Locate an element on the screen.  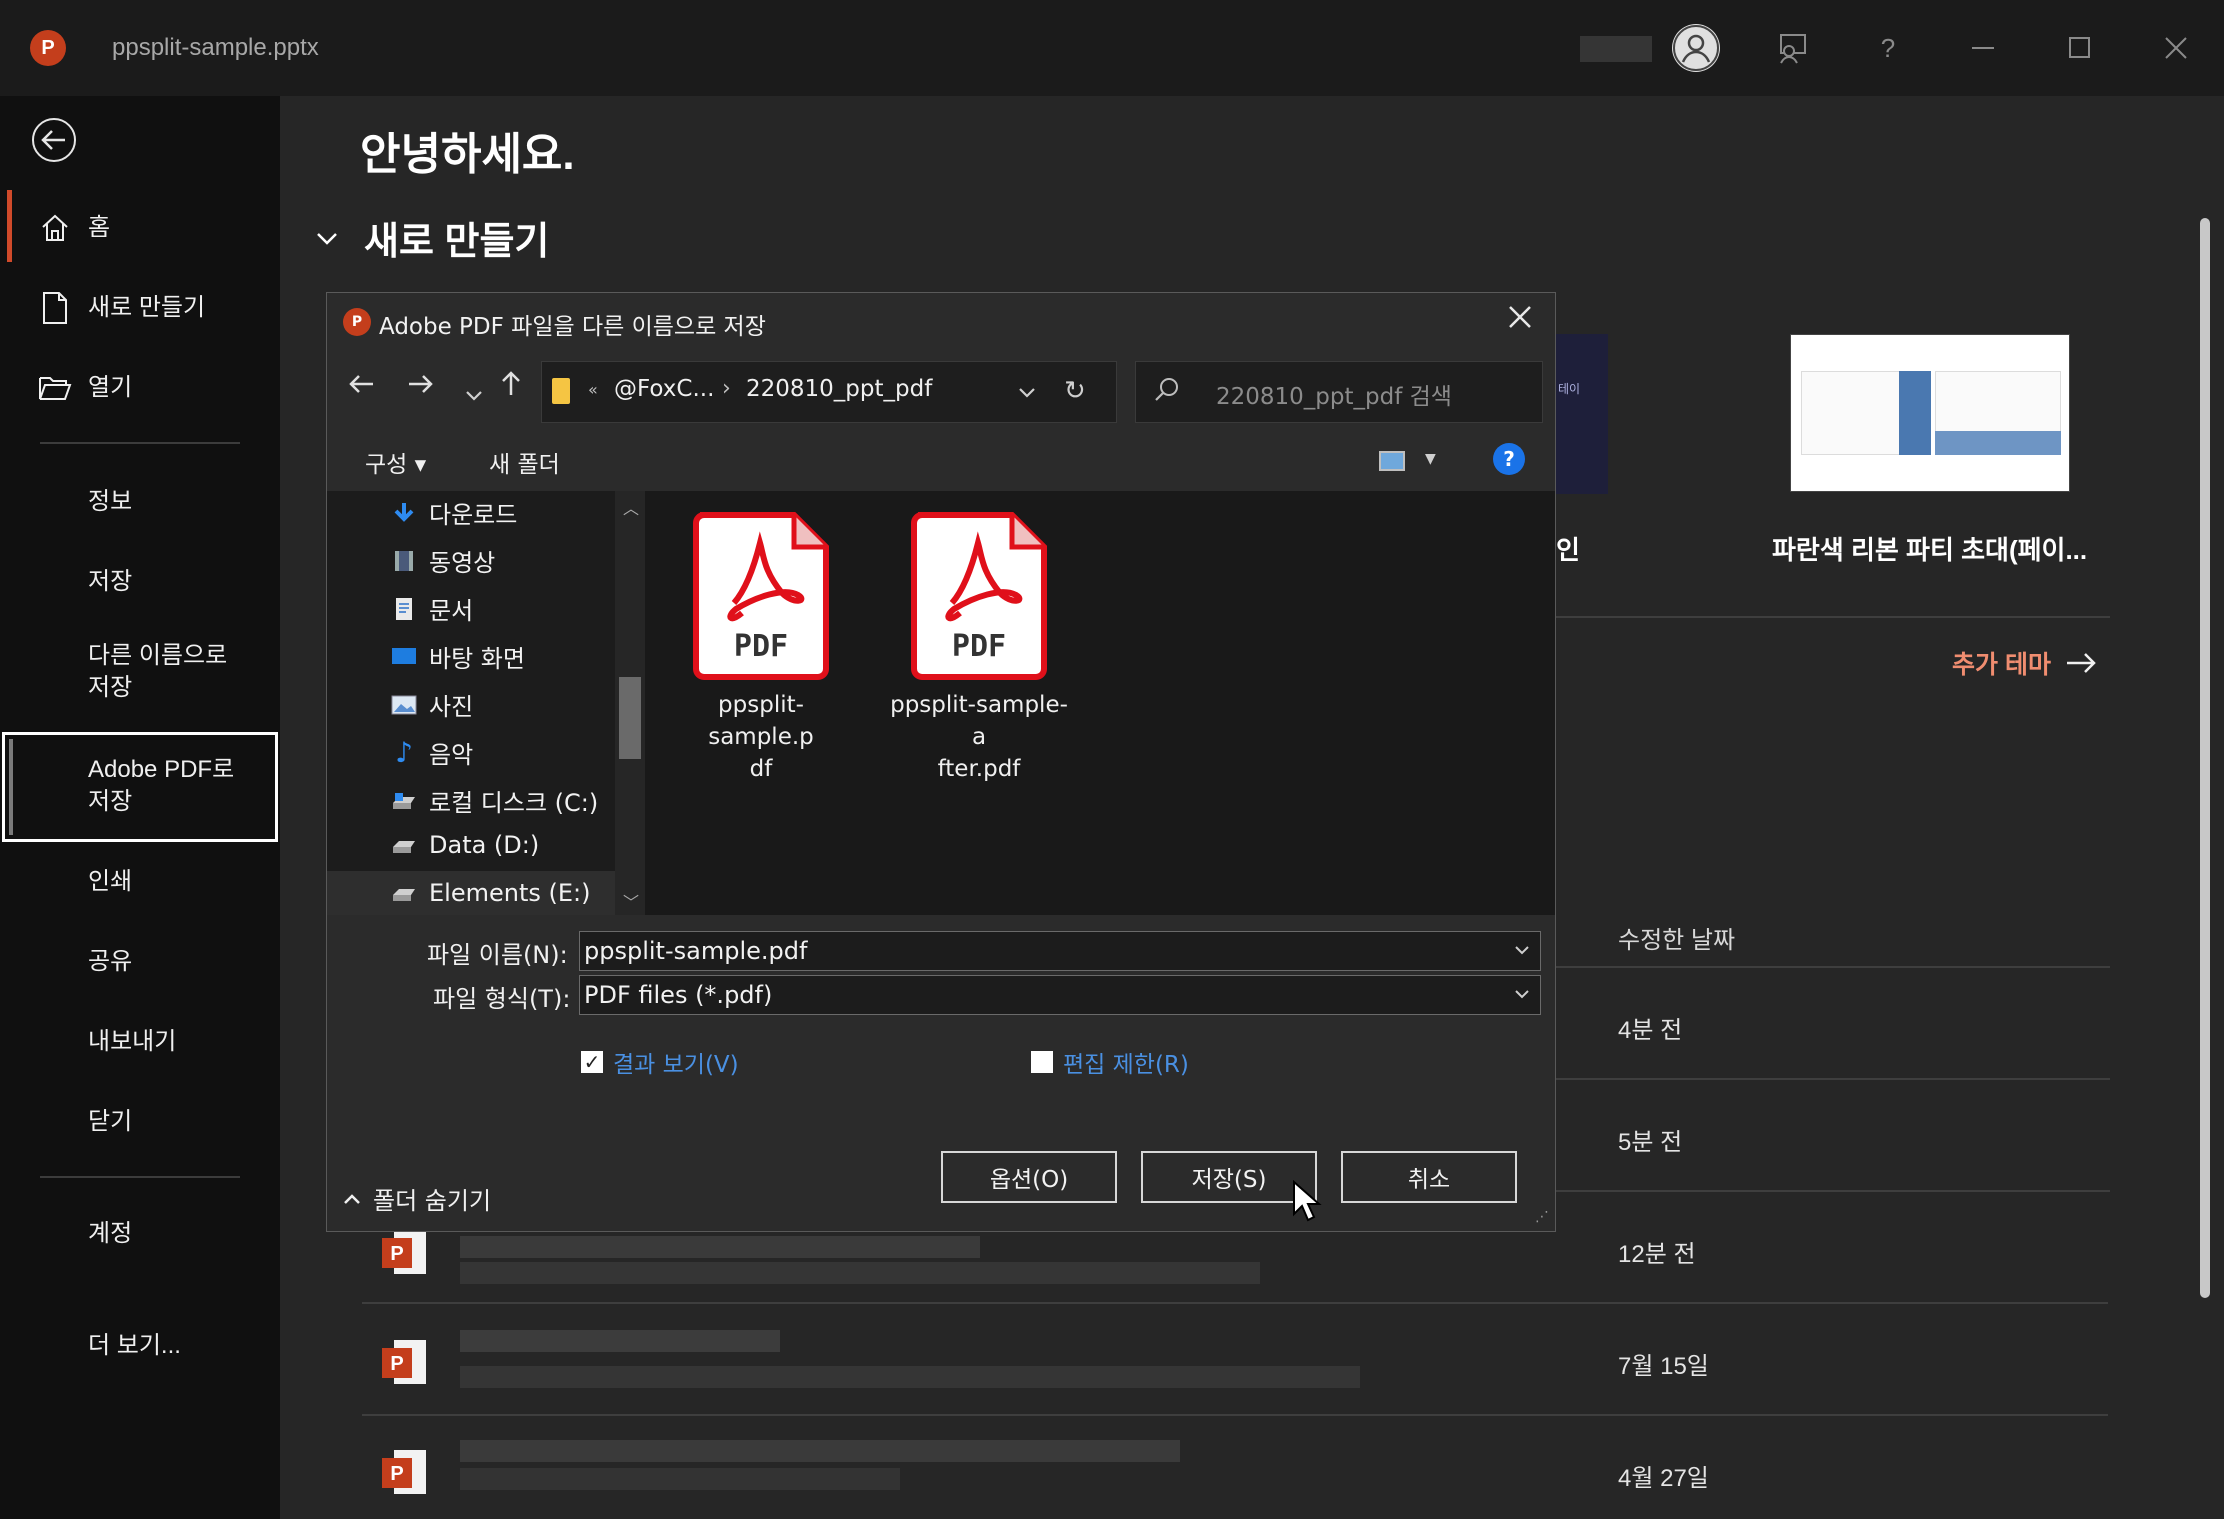
sidebar-item-account: 계정 is located at coordinates (140, 1234).